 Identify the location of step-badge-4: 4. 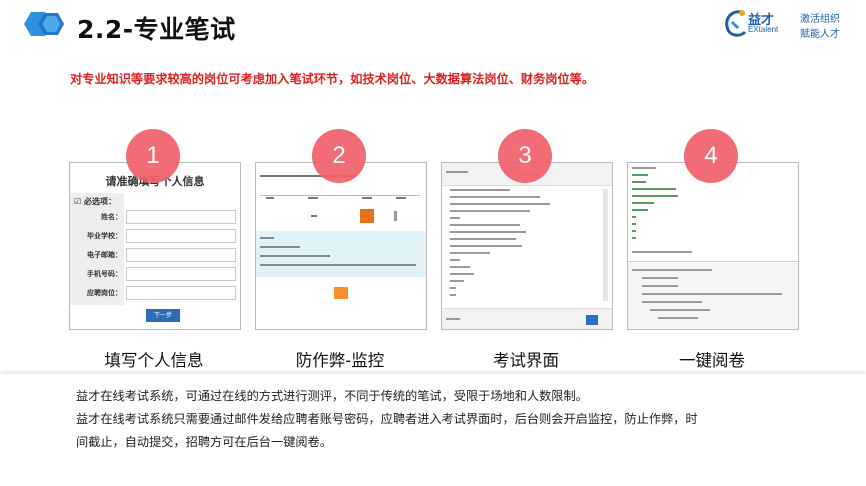
(711, 156).